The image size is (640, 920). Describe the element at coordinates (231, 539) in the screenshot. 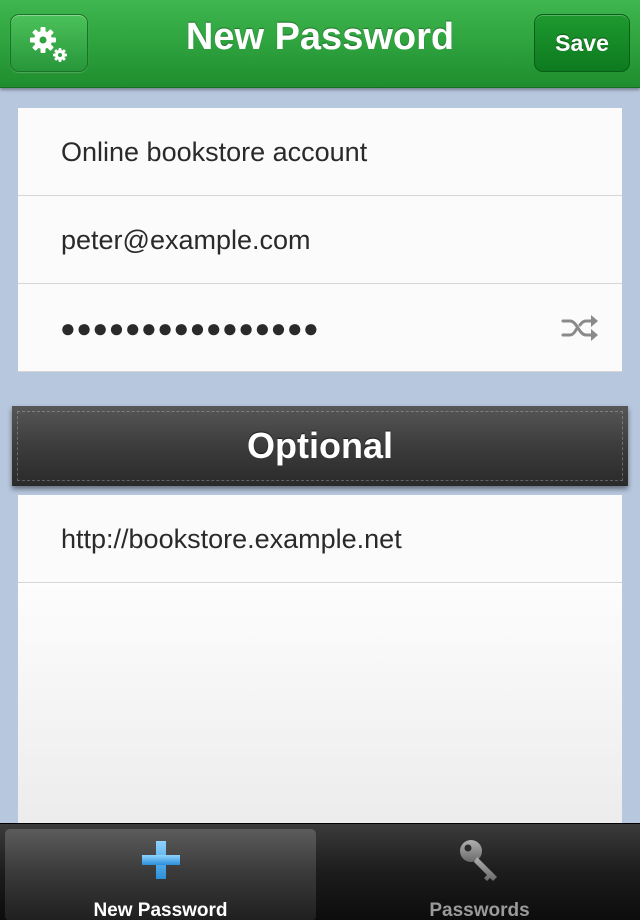

I see `url-field-value: http://bookstore.example.net` at that location.